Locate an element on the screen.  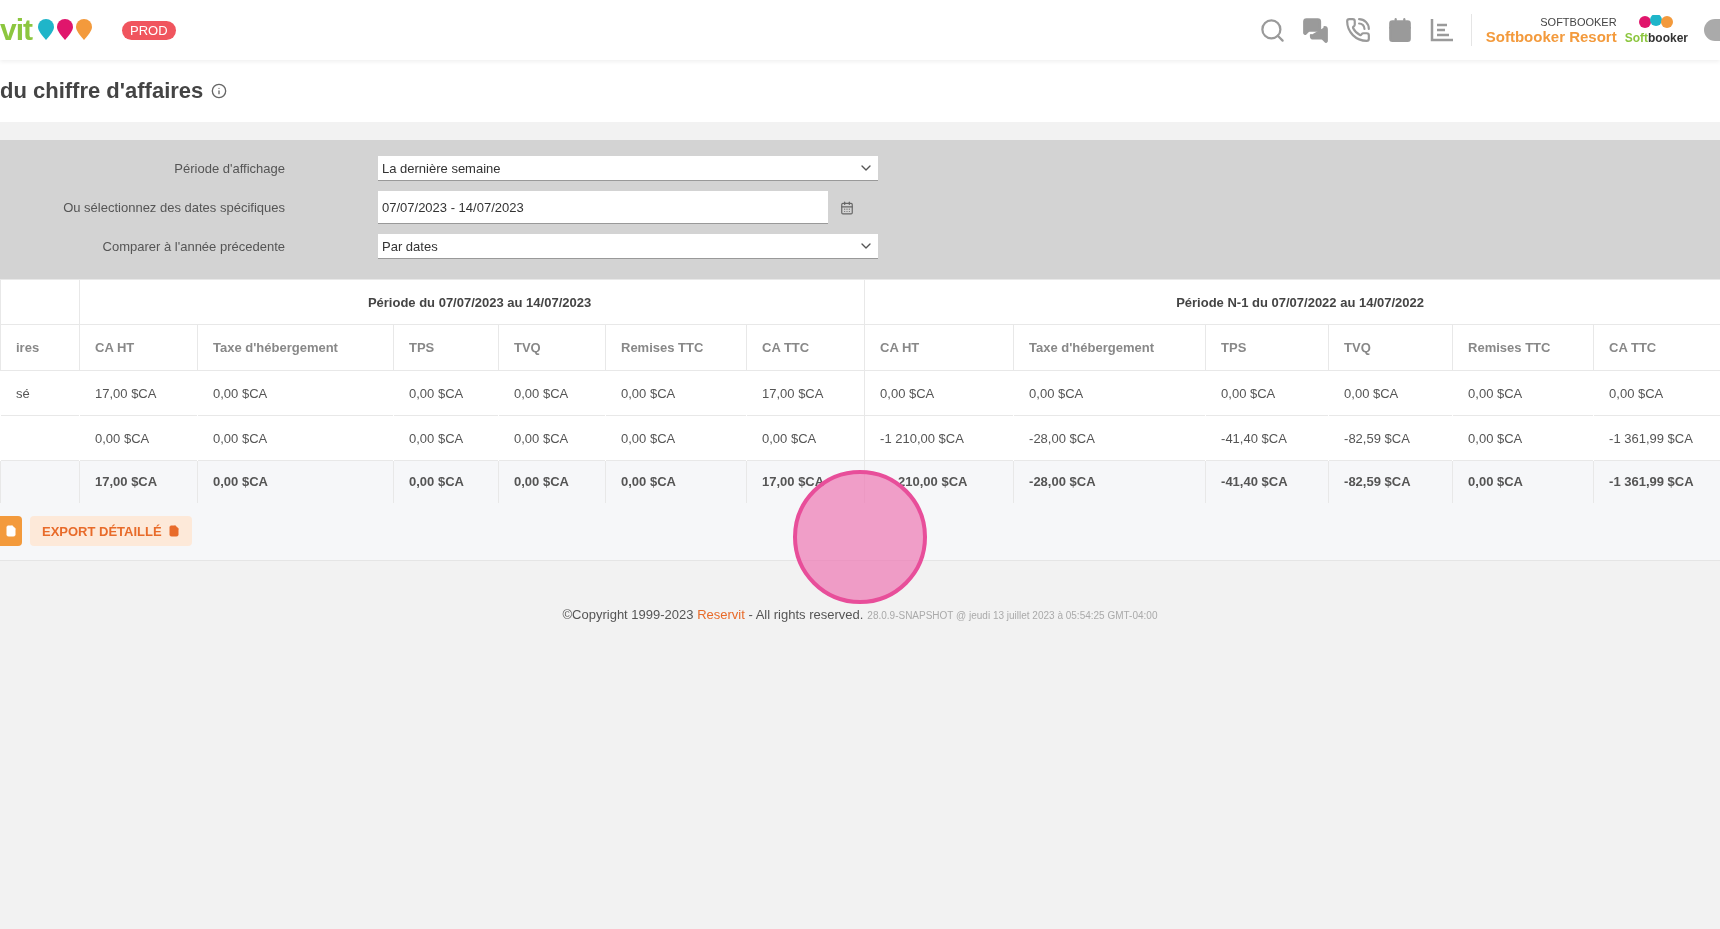
field-label: Ou sélectionnez des dates spécifiques is located at coordinates (174, 207).